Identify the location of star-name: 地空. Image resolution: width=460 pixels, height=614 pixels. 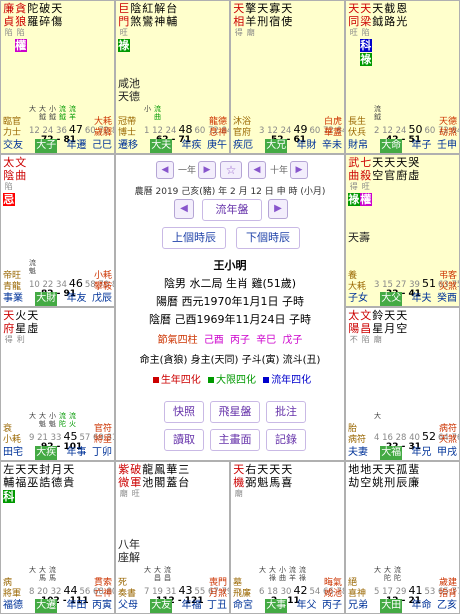
(365, 476).